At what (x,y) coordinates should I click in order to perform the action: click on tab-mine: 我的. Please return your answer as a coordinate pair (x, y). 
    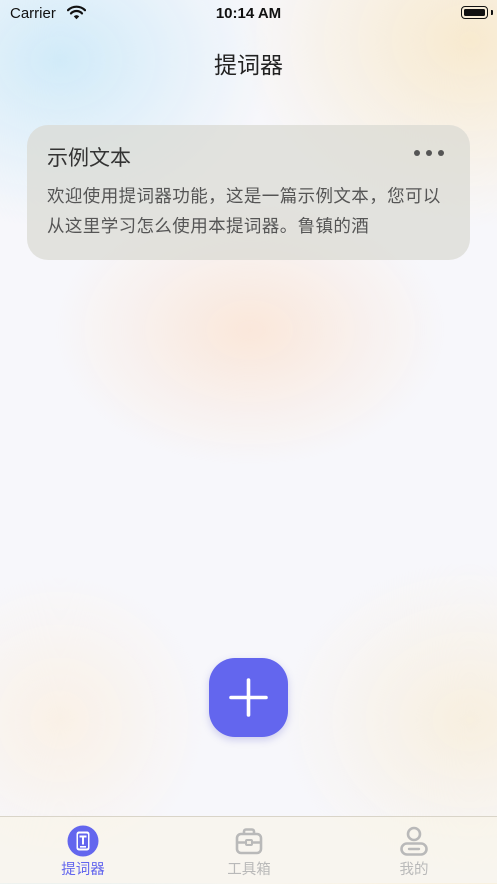
    Looking at the image, I should click on (414, 850).